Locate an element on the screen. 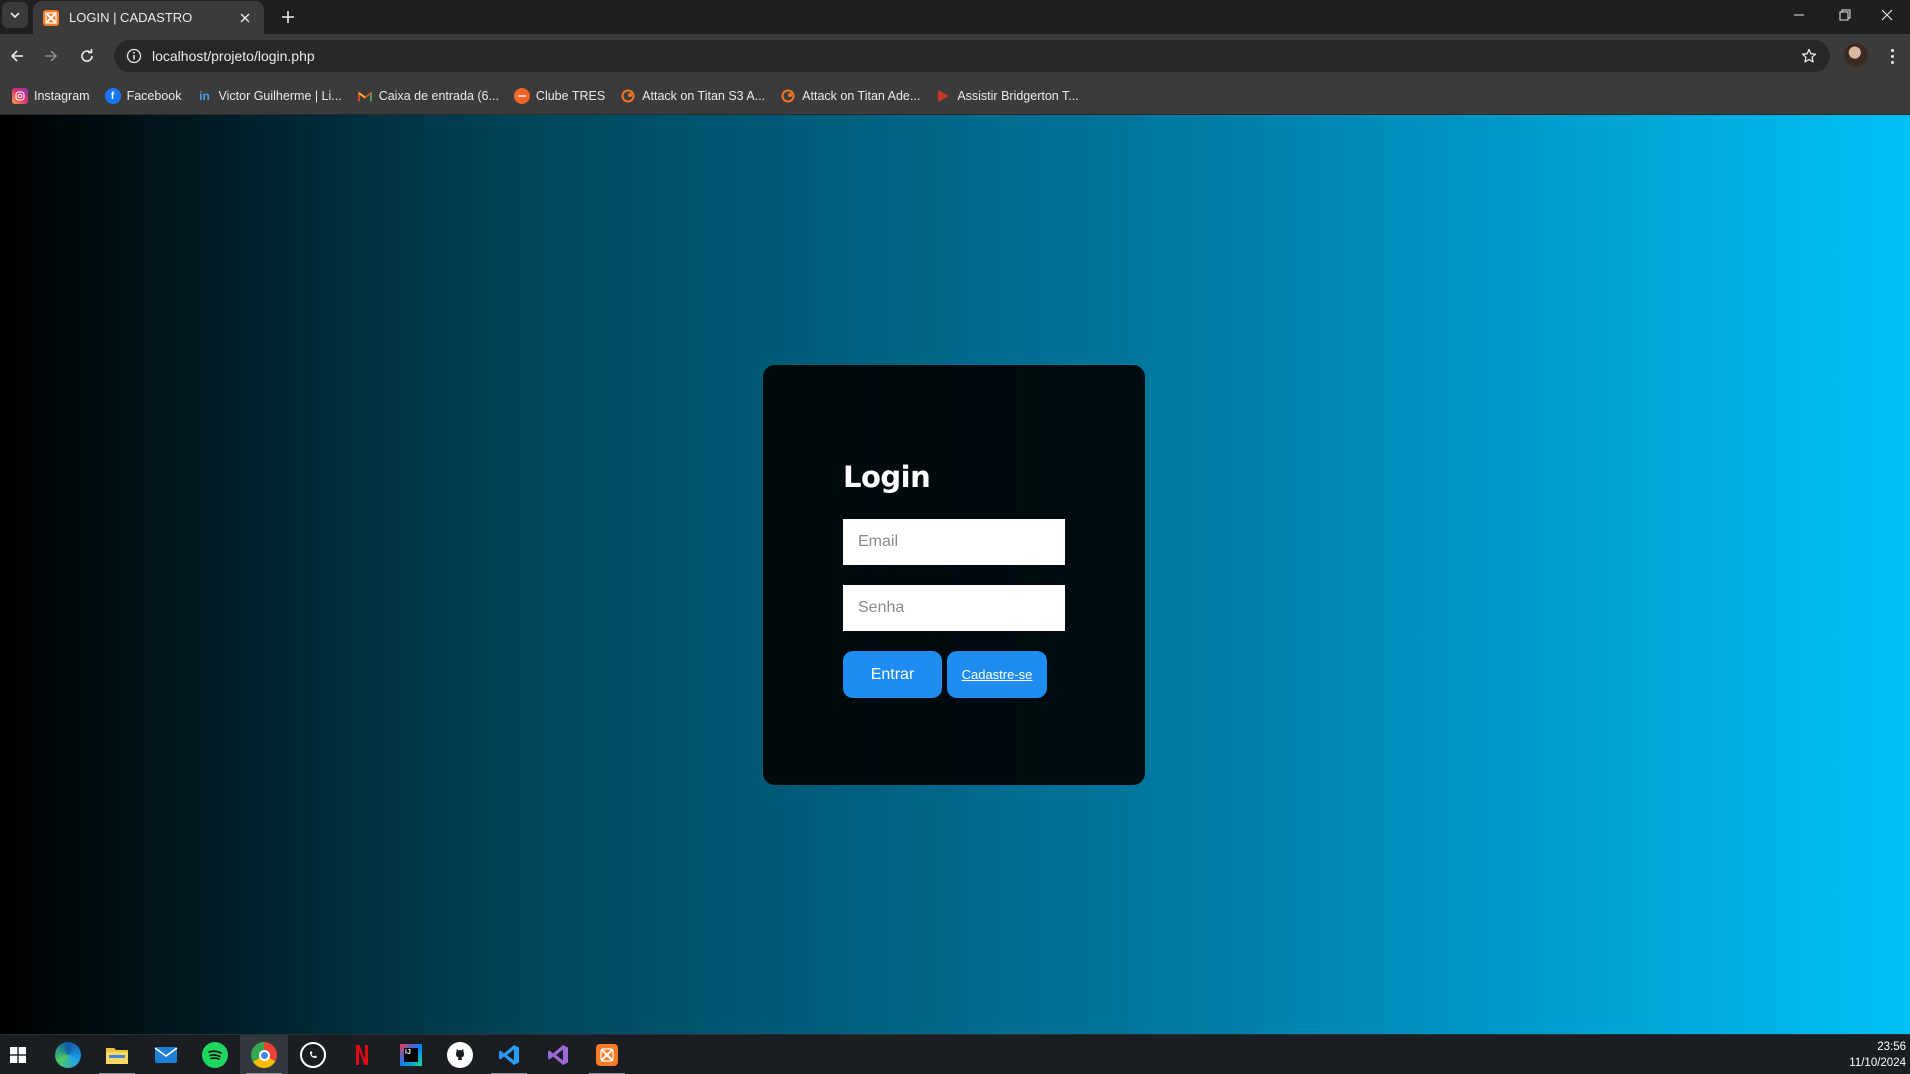 The width and height of the screenshot is (1910, 1074). taskbar-chrome is located at coordinates (264, 1054).